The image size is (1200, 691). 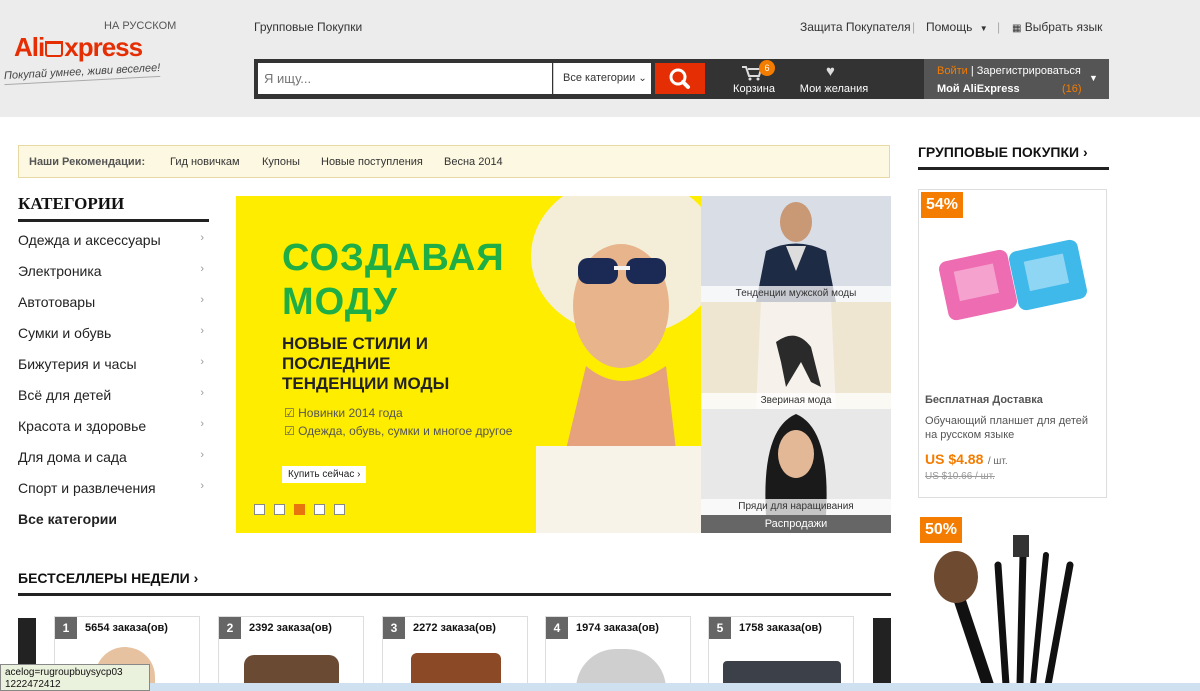 What do you see at coordinates (324, 474) in the screenshot?
I see `buy-now-button: Купить сейчас ›` at bounding box center [324, 474].